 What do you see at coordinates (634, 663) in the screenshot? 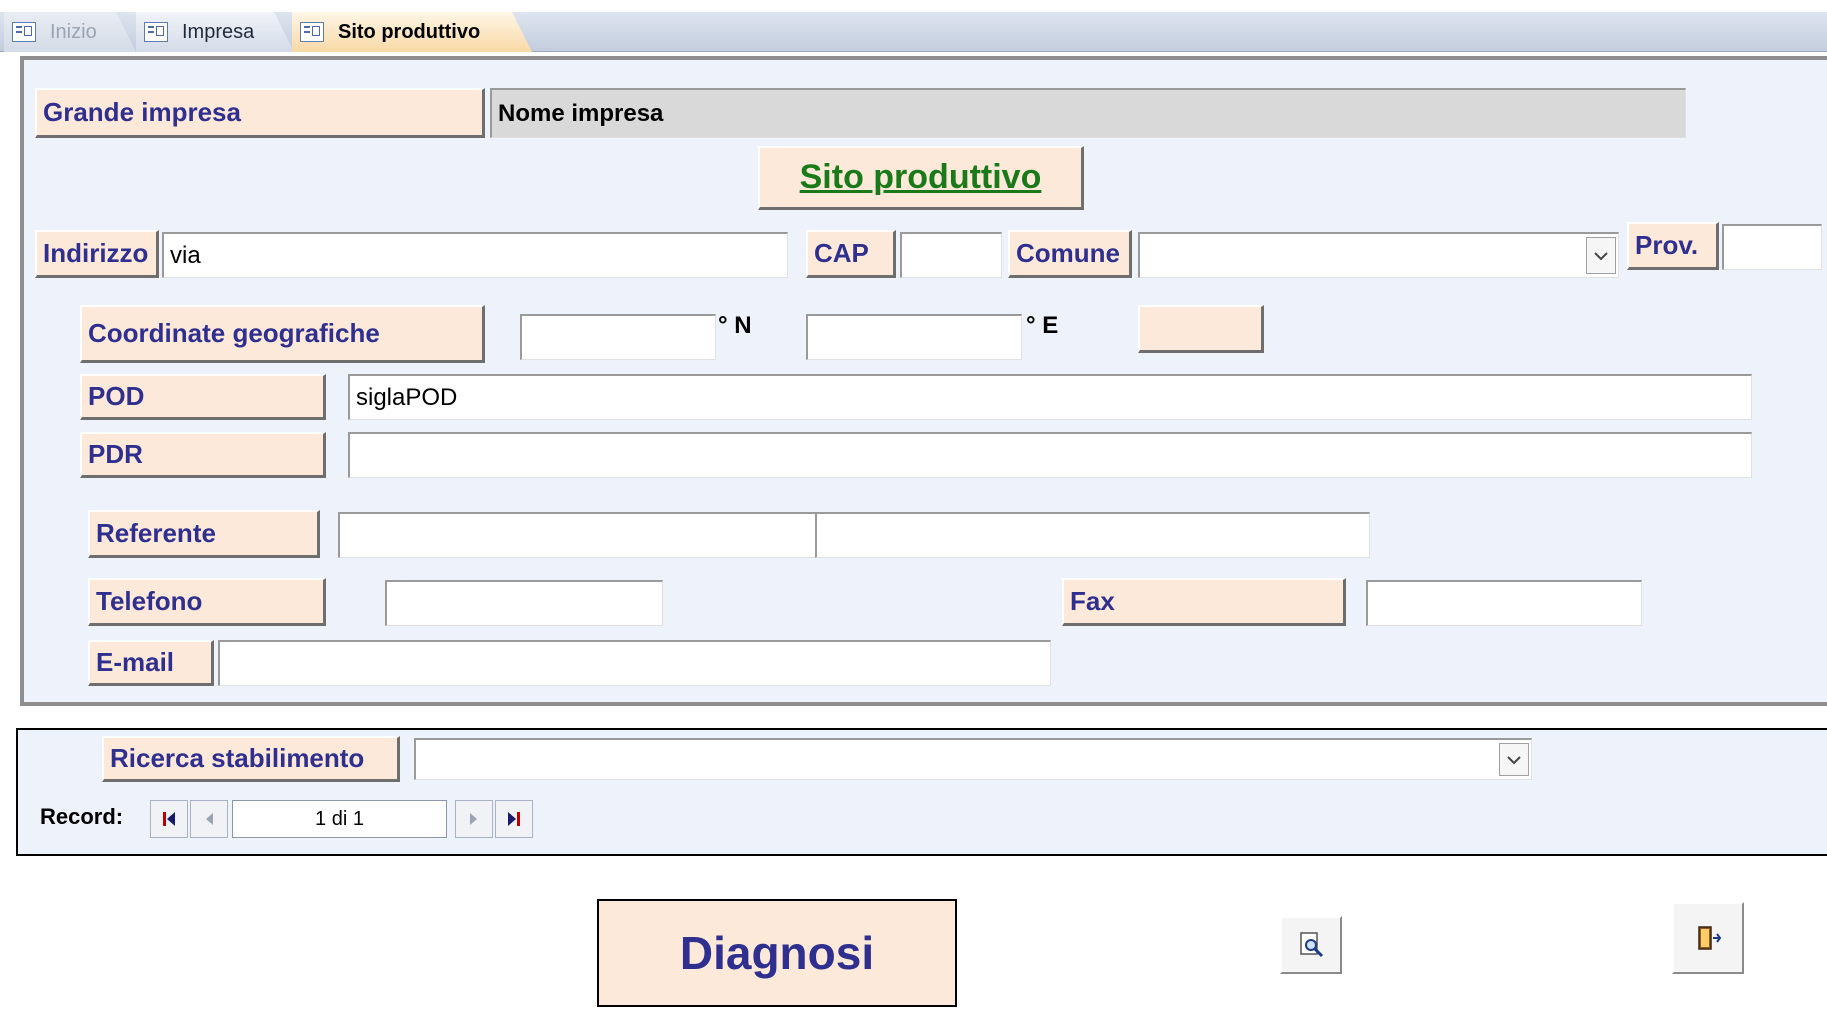
I see `email-input` at bounding box center [634, 663].